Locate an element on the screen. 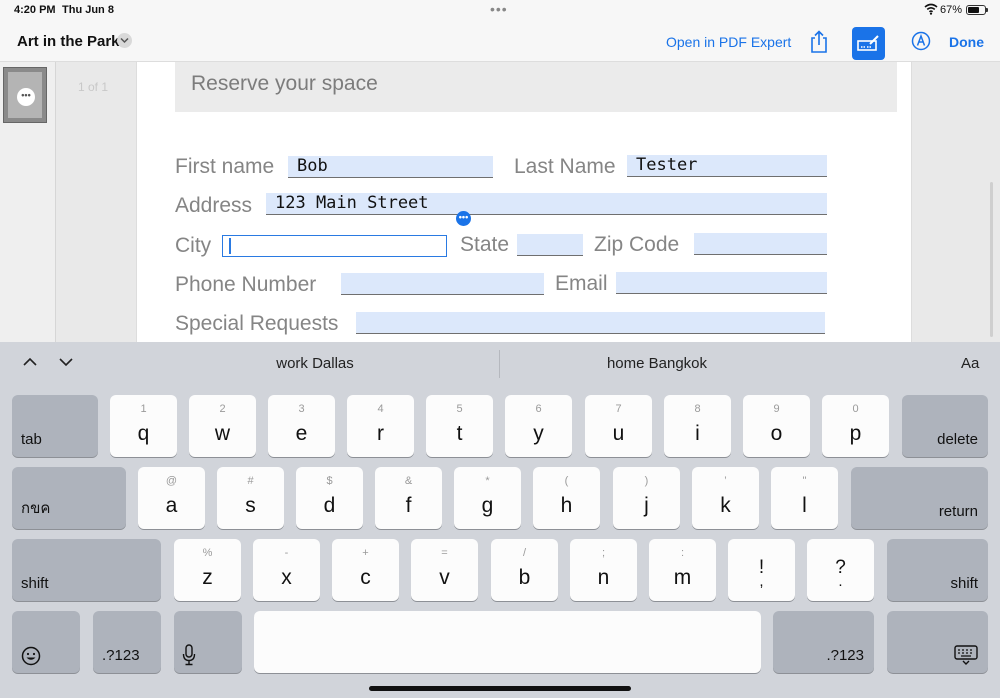 This screenshot has height=698, width=1000. key-c: + c is located at coordinates (365, 570).